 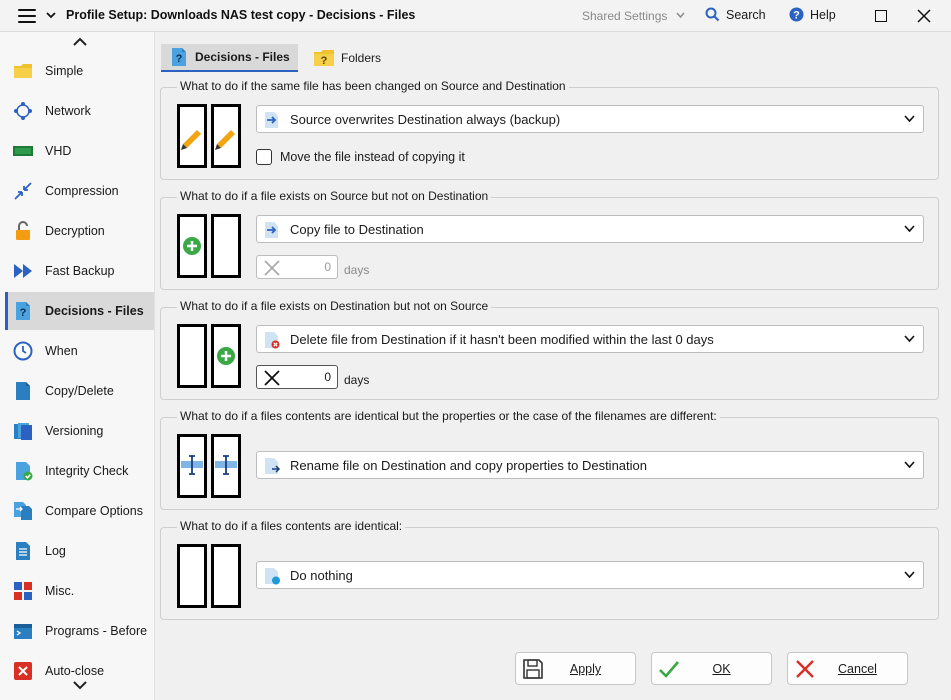 What do you see at coordinates (735, 14) in the screenshot?
I see `search-button: Search` at bounding box center [735, 14].